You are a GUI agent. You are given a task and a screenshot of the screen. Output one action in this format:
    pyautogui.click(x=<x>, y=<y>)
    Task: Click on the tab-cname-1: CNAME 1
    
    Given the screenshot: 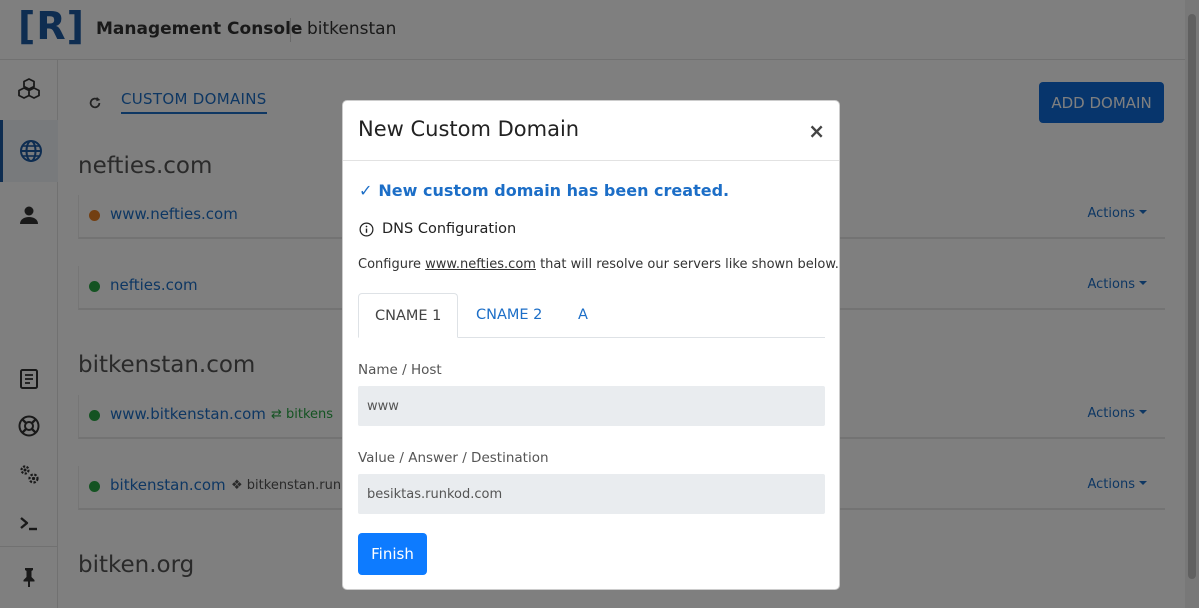 What is the action you would take?
    pyautogui.click(x=408, y=315)
    